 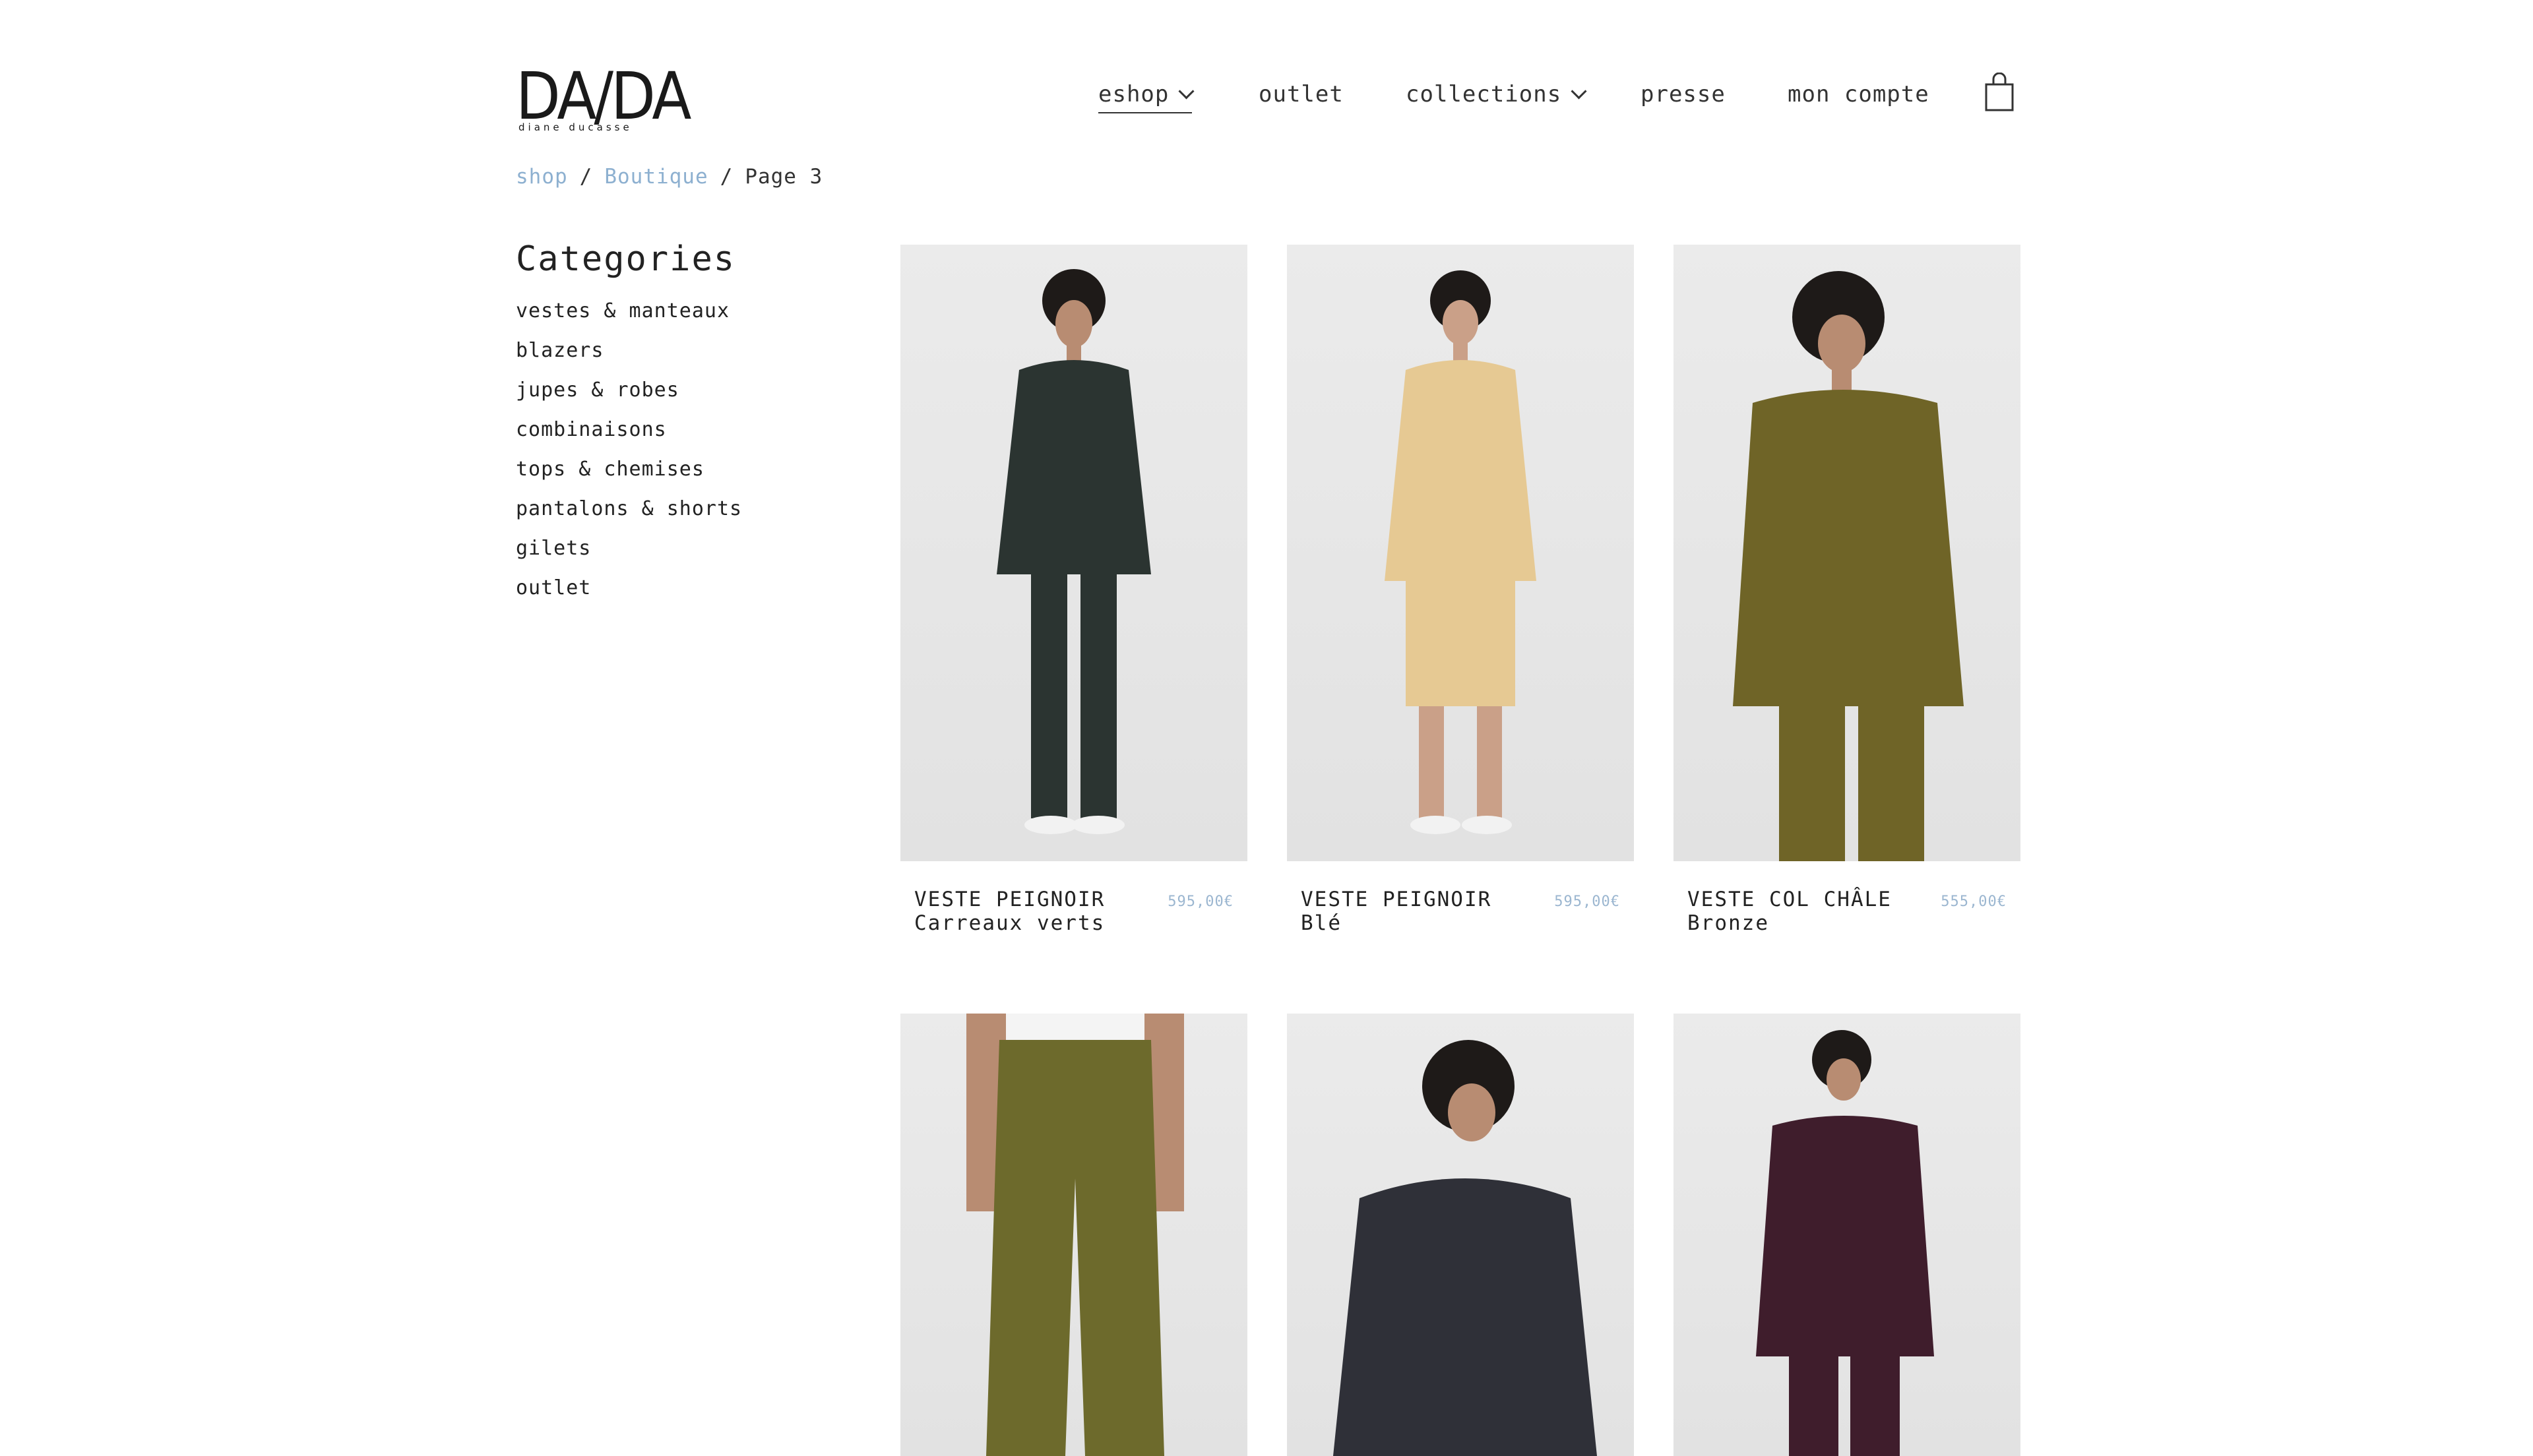 What do you see at coordinates (626, 259) in the screenshot?
I see `categories-title: Categories` at bounding box center [626, 259].